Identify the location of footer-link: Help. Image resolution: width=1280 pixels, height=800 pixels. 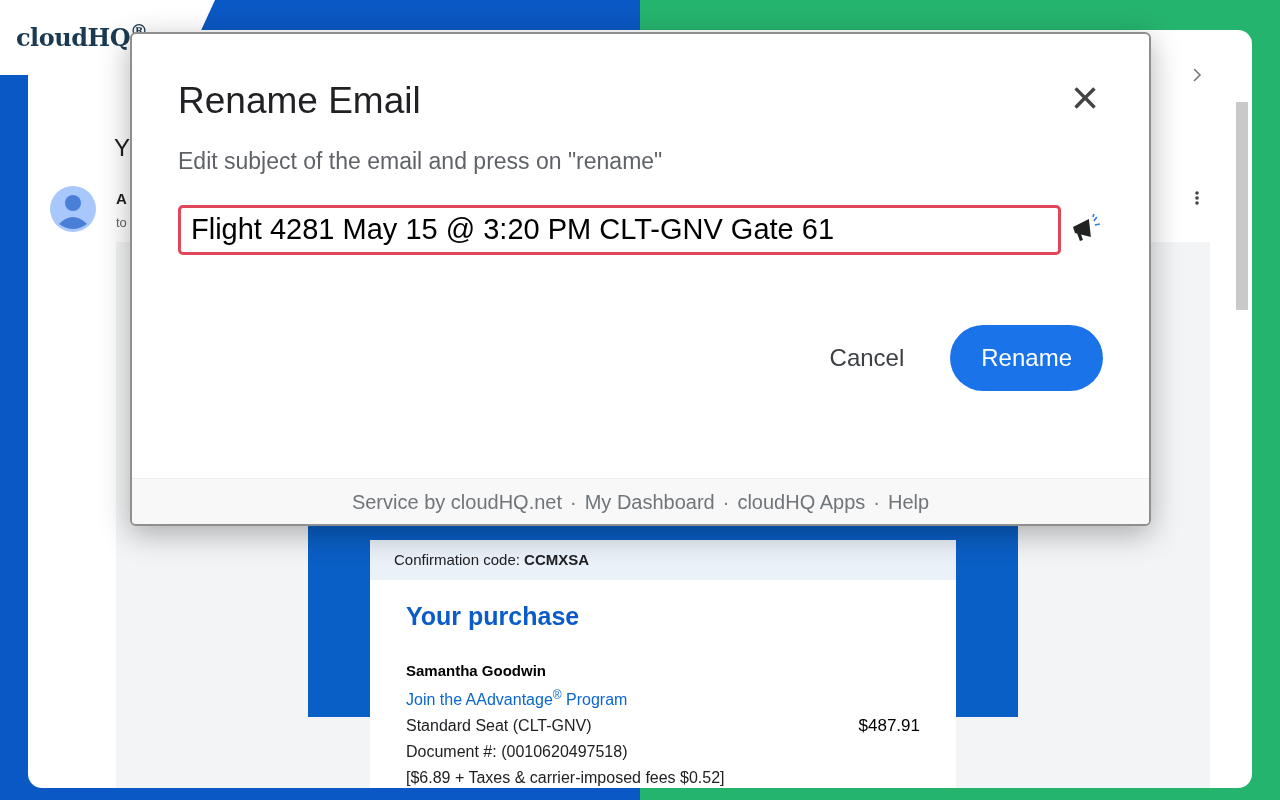
(908, 501).